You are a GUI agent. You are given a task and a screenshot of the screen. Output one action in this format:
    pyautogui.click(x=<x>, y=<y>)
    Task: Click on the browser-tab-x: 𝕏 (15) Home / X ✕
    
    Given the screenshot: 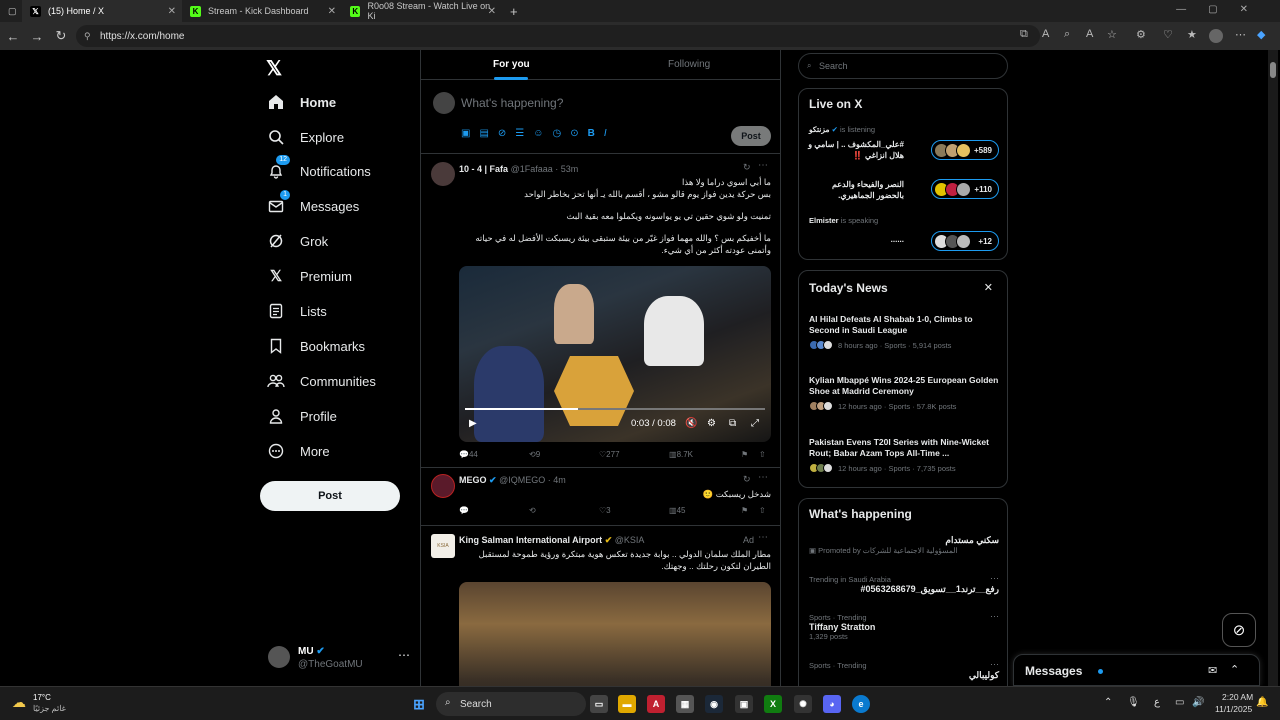 What is the action you would take?
    pyautogui.click(x=102, y=11)
    